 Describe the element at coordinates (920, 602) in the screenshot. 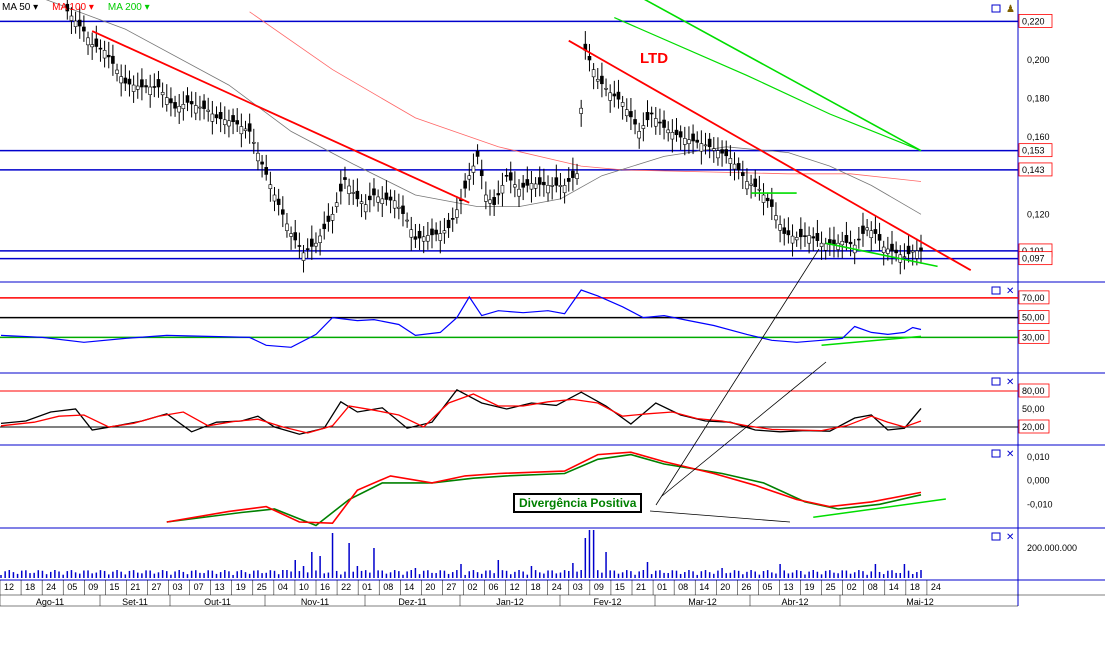

I see `month-label: Mai-12` at that location.